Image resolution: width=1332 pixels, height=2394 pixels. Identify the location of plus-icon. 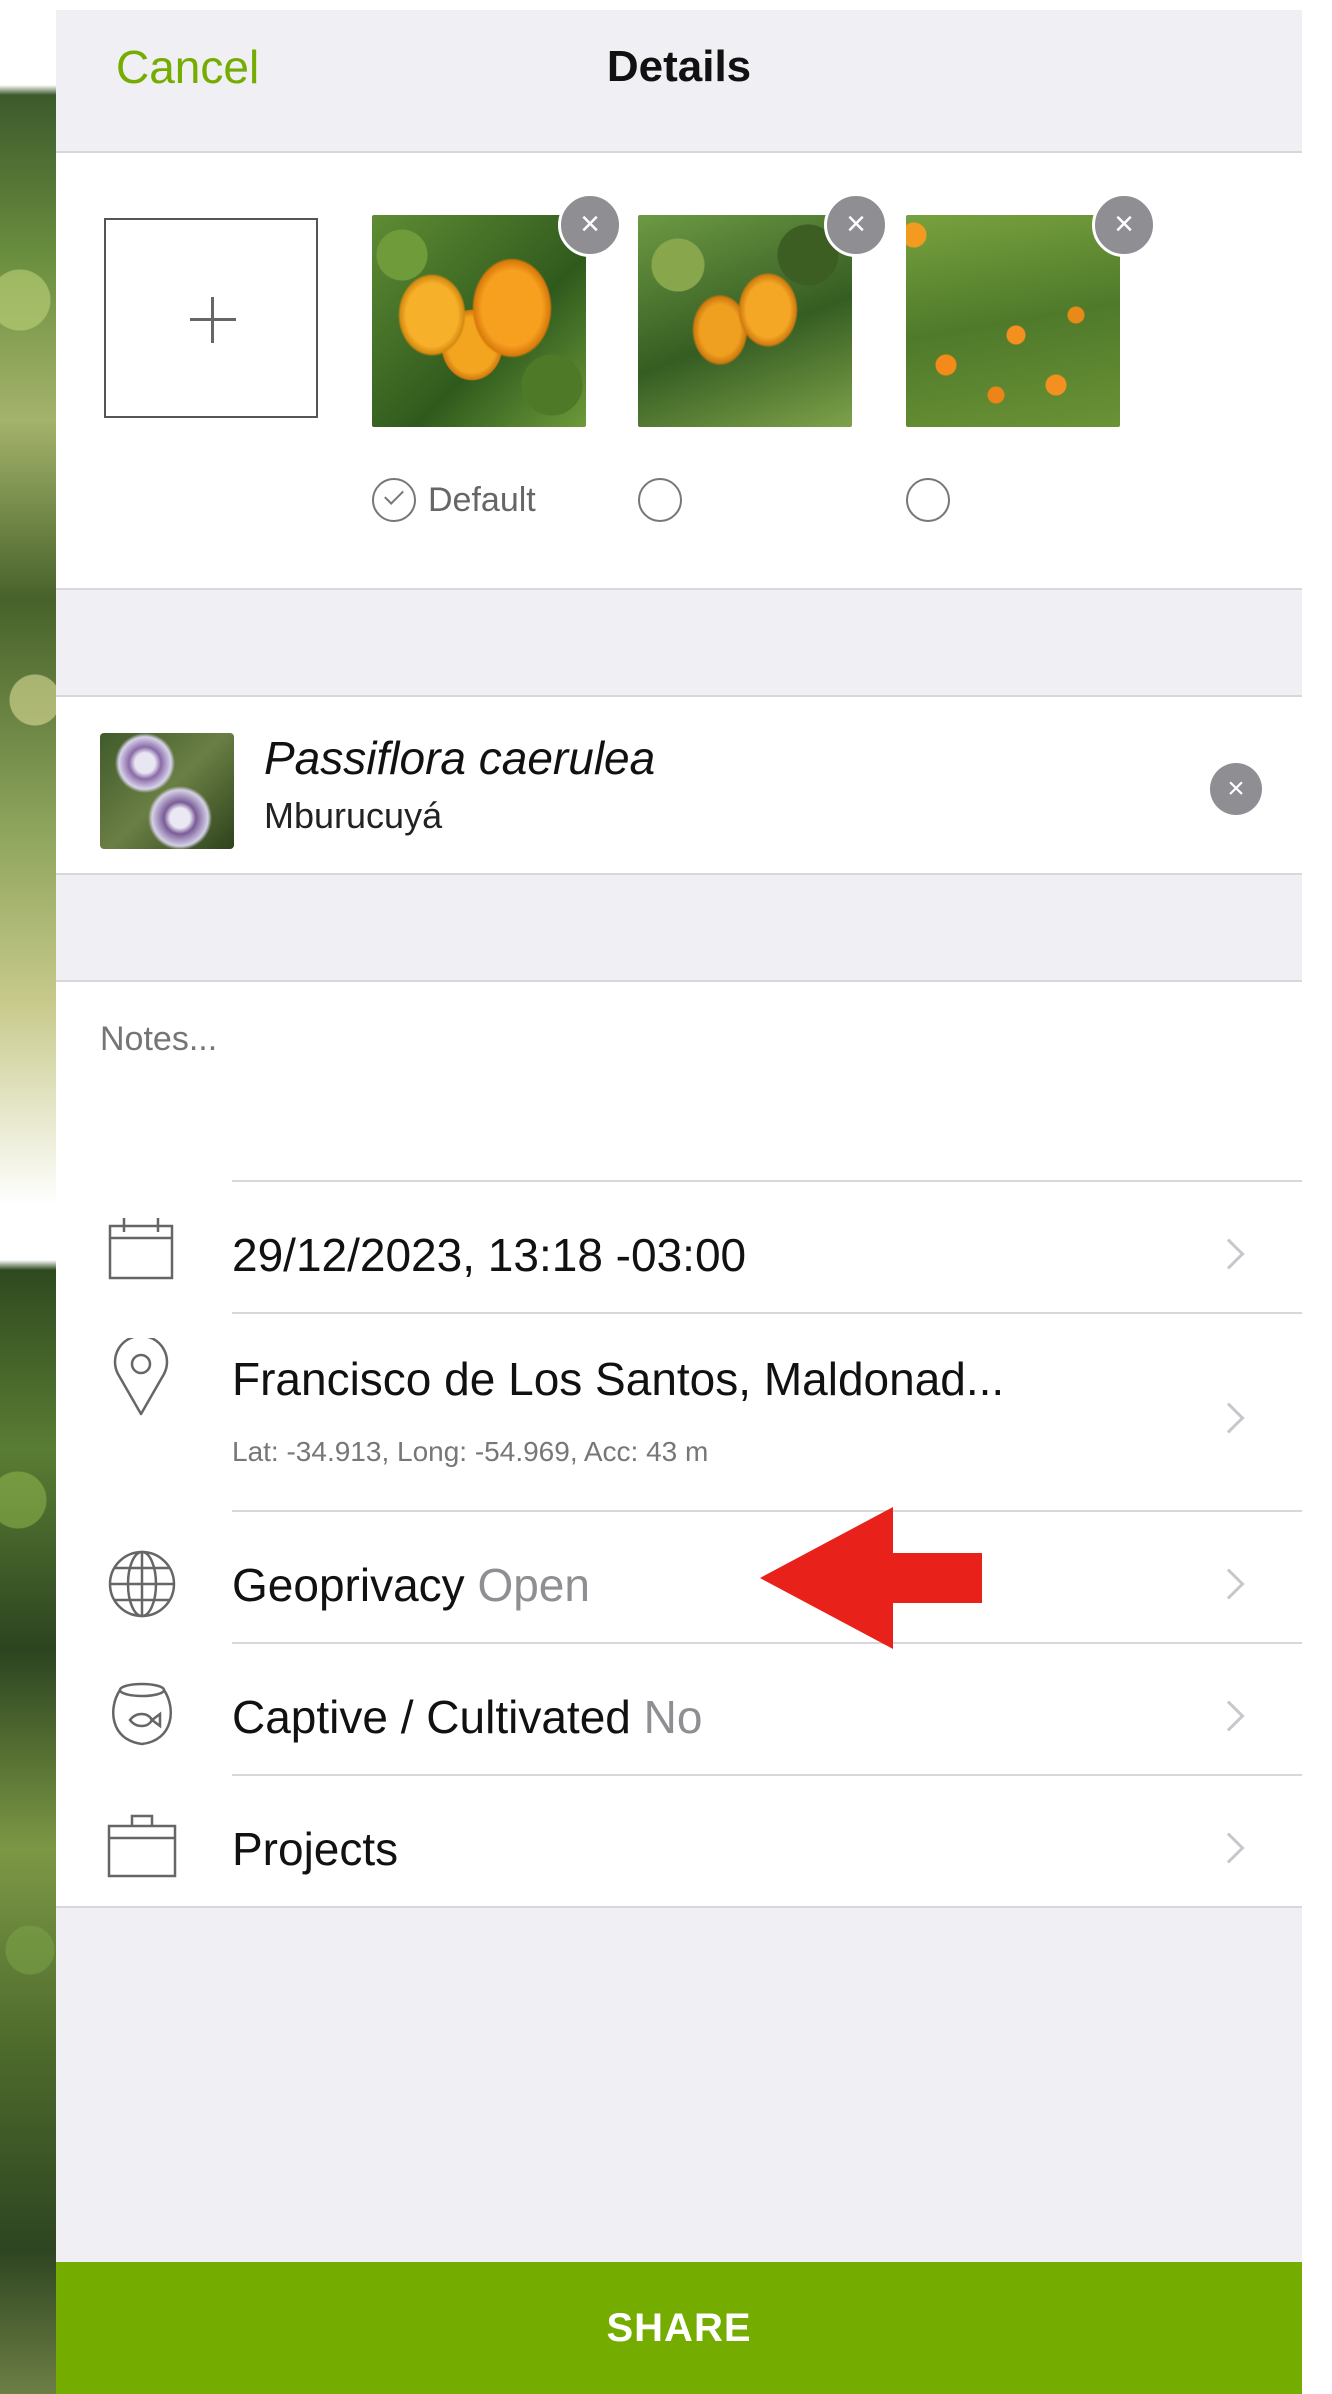
(213, 320).